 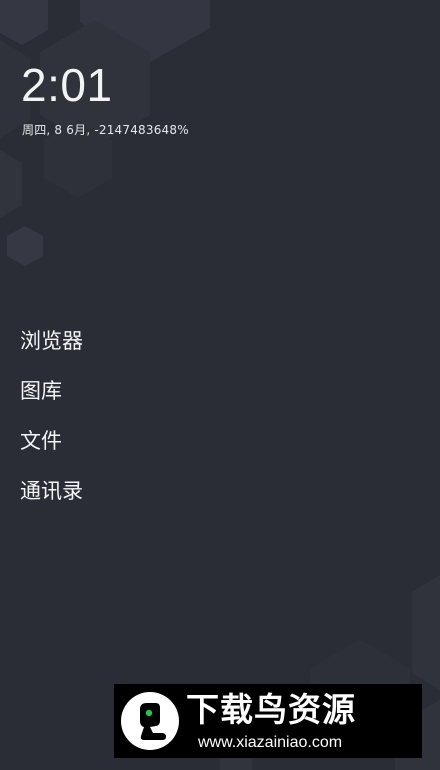 What do you see at coordinates (120, 447) in the screenshot?
I see `shortcut-files: 文件` at bounding box center [120, 447].